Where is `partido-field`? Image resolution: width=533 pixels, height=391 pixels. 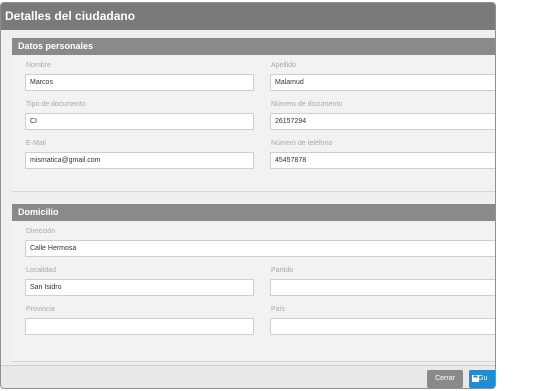
partido-field is located at coordinates (382, 287).